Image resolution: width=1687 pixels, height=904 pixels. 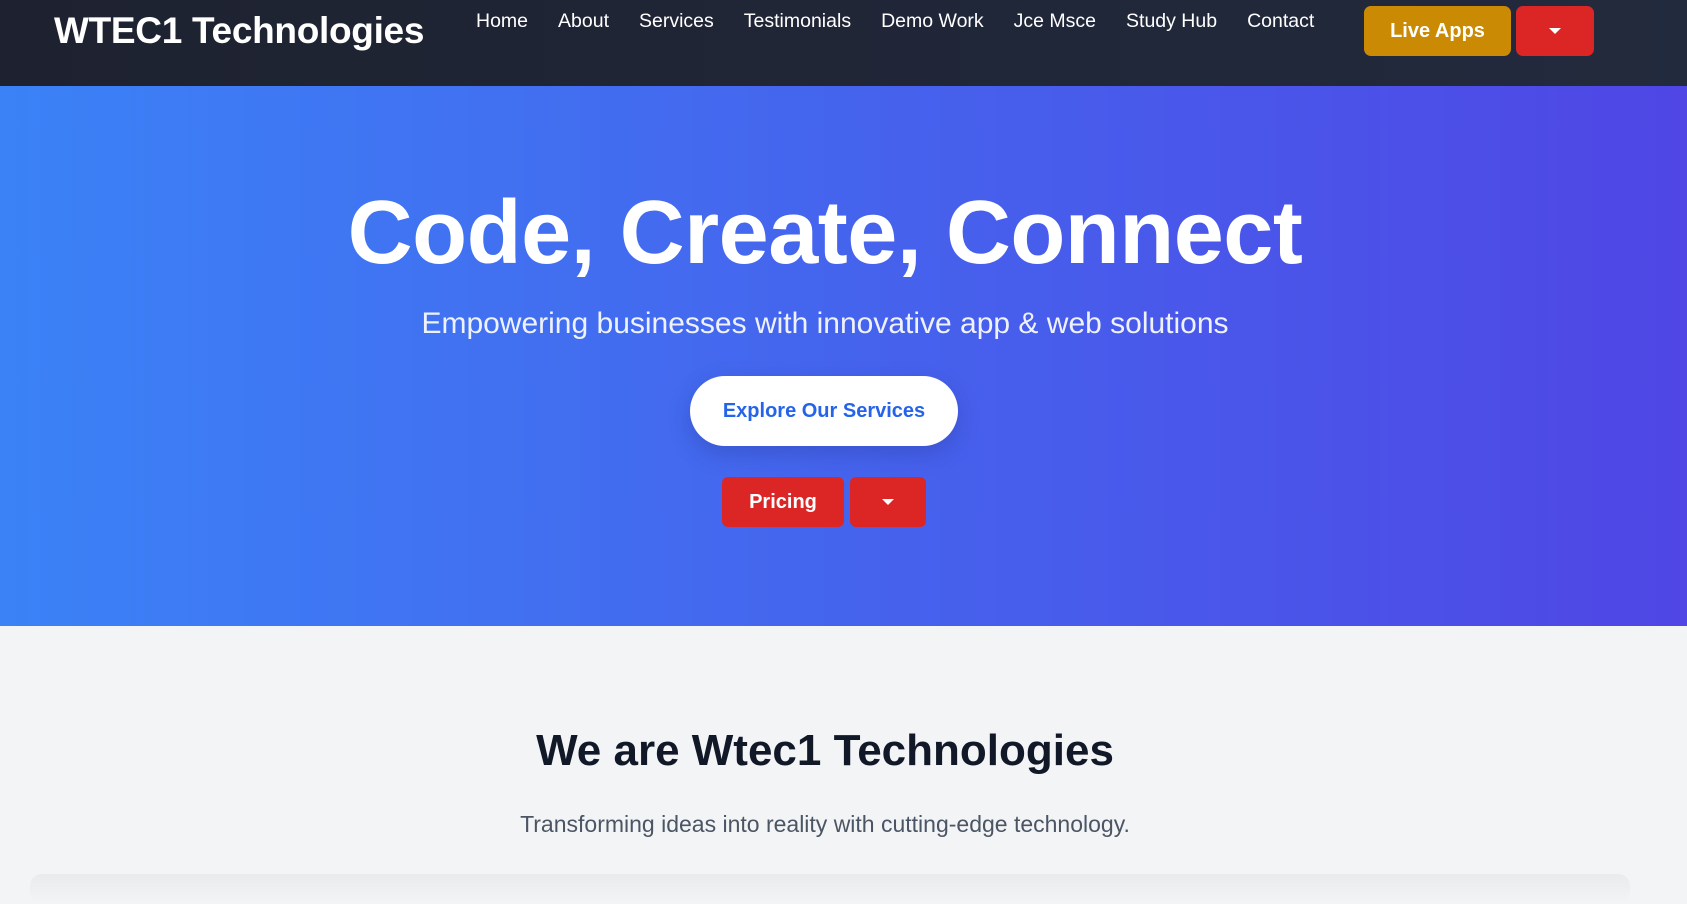 What do you see at coordinates (824, 411) in the screenshot?
I see `explore-services-button: Explore Our Services` at bounding box center [824, 411].